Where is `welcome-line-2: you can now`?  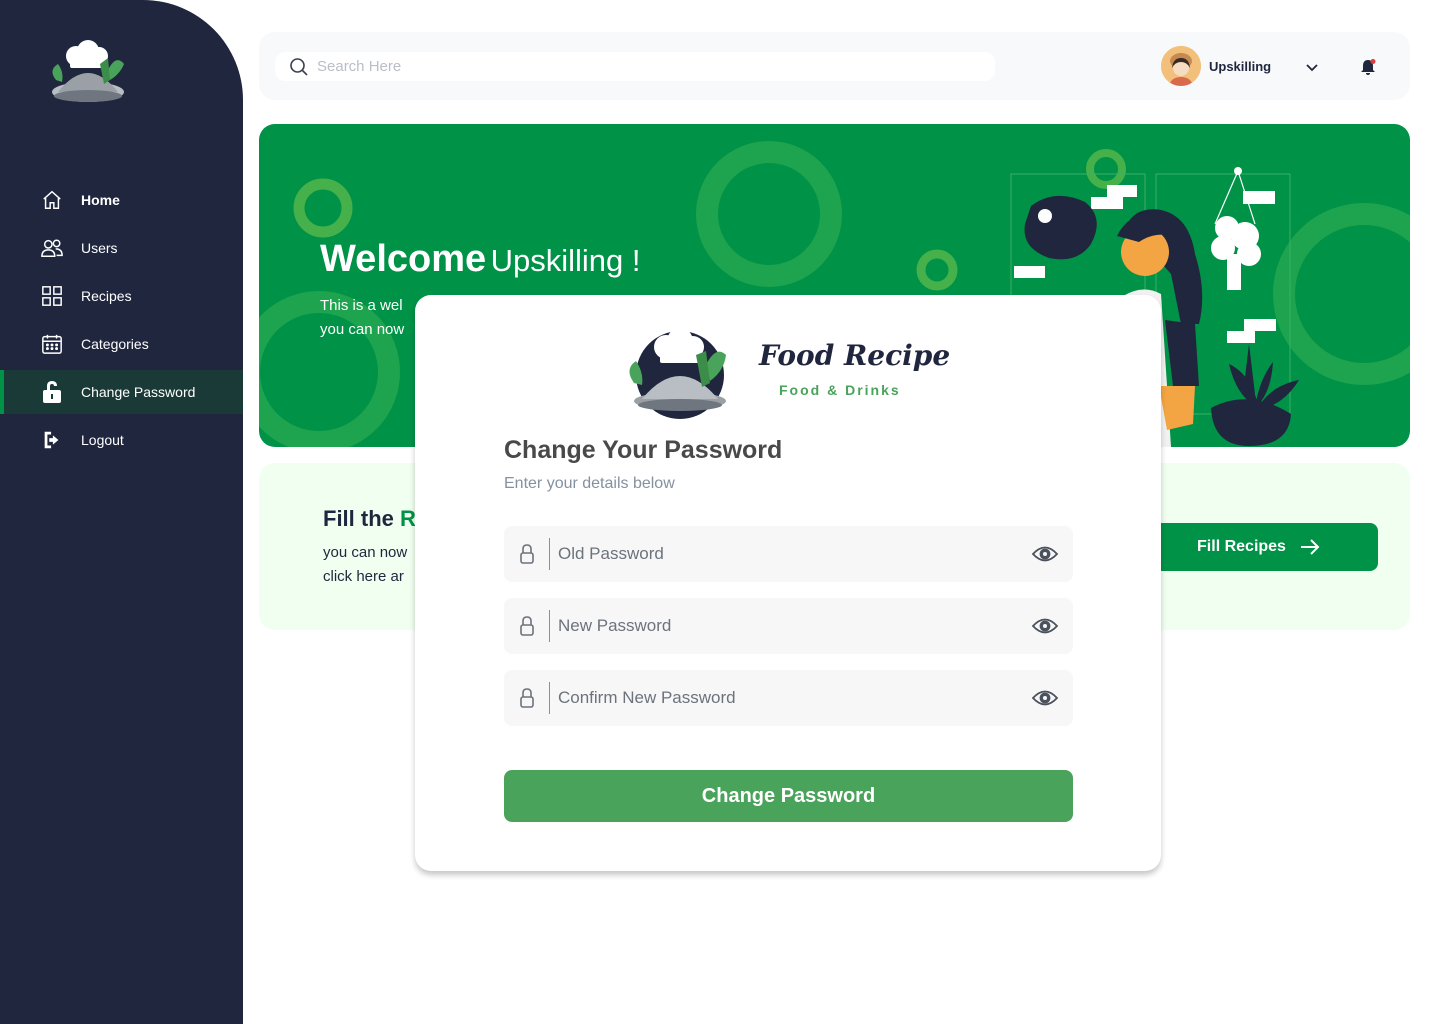
welcome-line-2: you can now is located at coordinates (362, 329).